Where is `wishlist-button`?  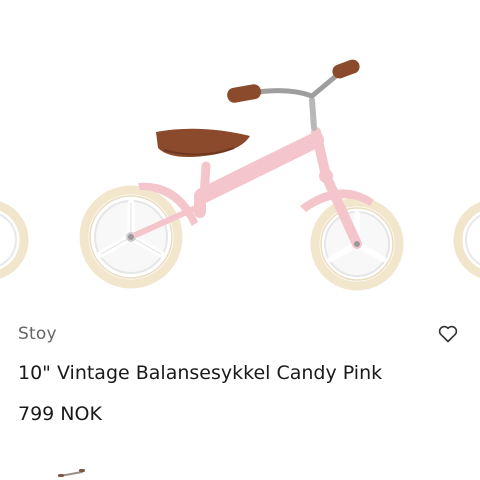 wishlist-button is located at coordinates (448, 334).